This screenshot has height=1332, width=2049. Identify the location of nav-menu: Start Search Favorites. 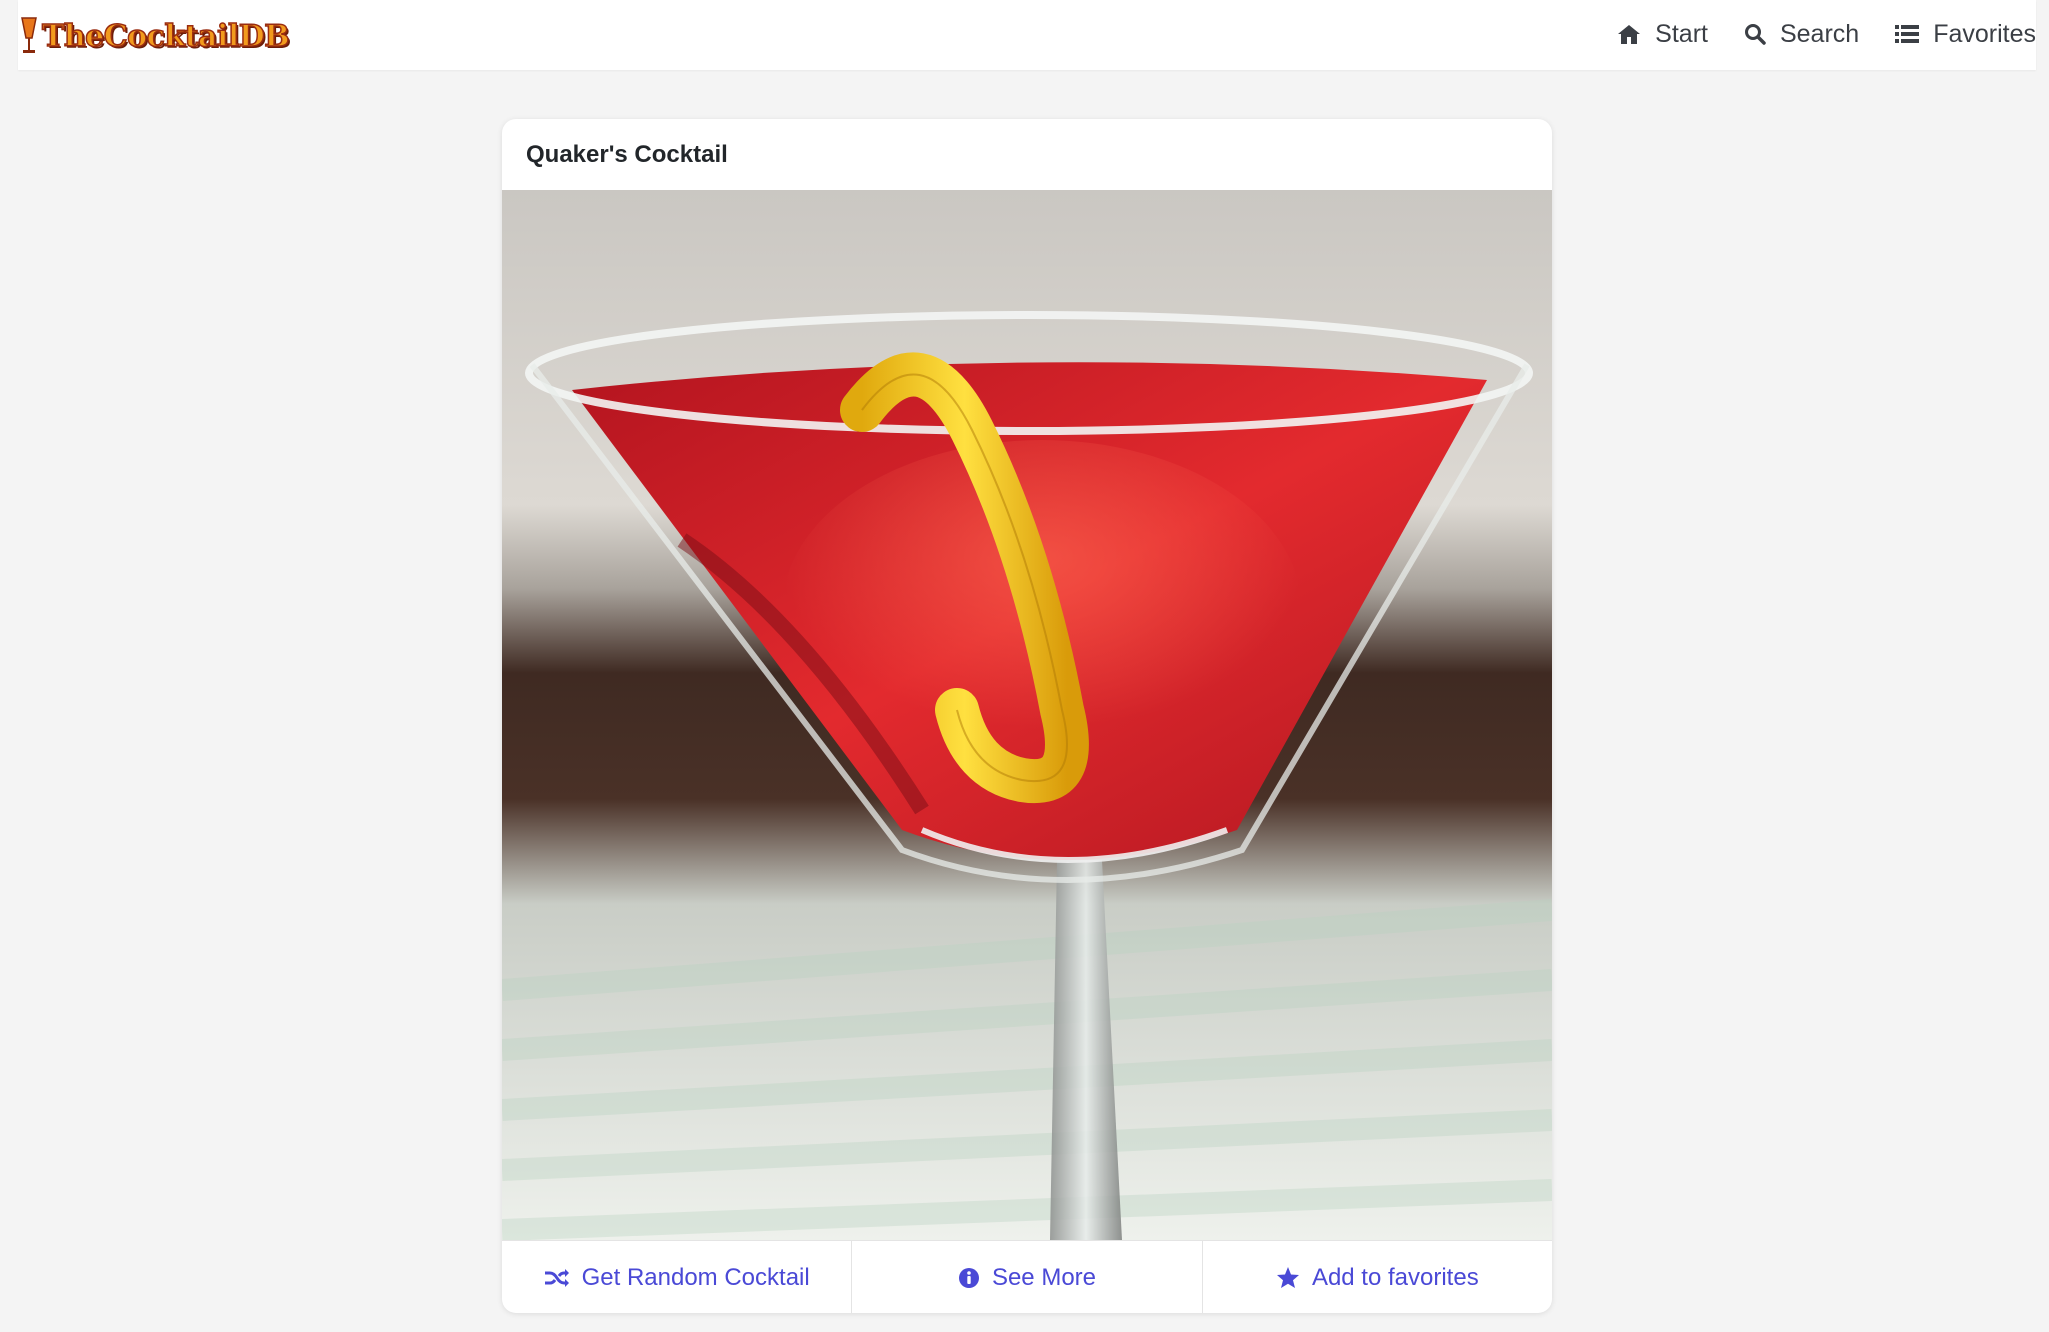
(1826, 34).